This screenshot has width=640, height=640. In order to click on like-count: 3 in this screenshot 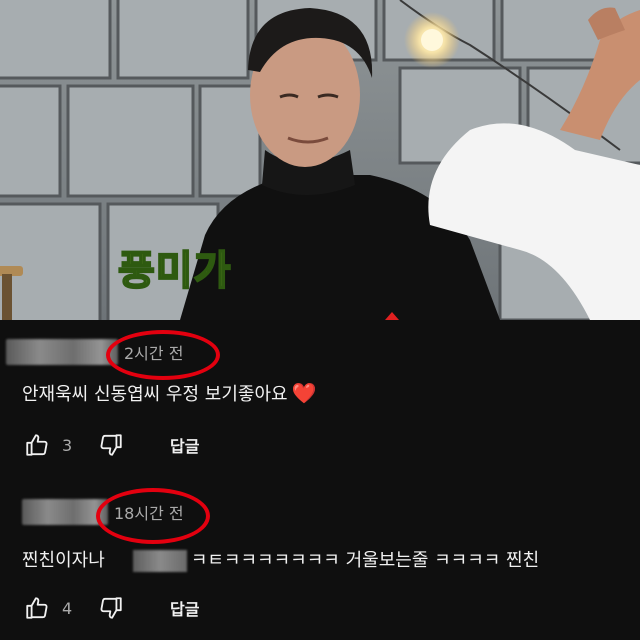, I will do `click(67, 445)`.